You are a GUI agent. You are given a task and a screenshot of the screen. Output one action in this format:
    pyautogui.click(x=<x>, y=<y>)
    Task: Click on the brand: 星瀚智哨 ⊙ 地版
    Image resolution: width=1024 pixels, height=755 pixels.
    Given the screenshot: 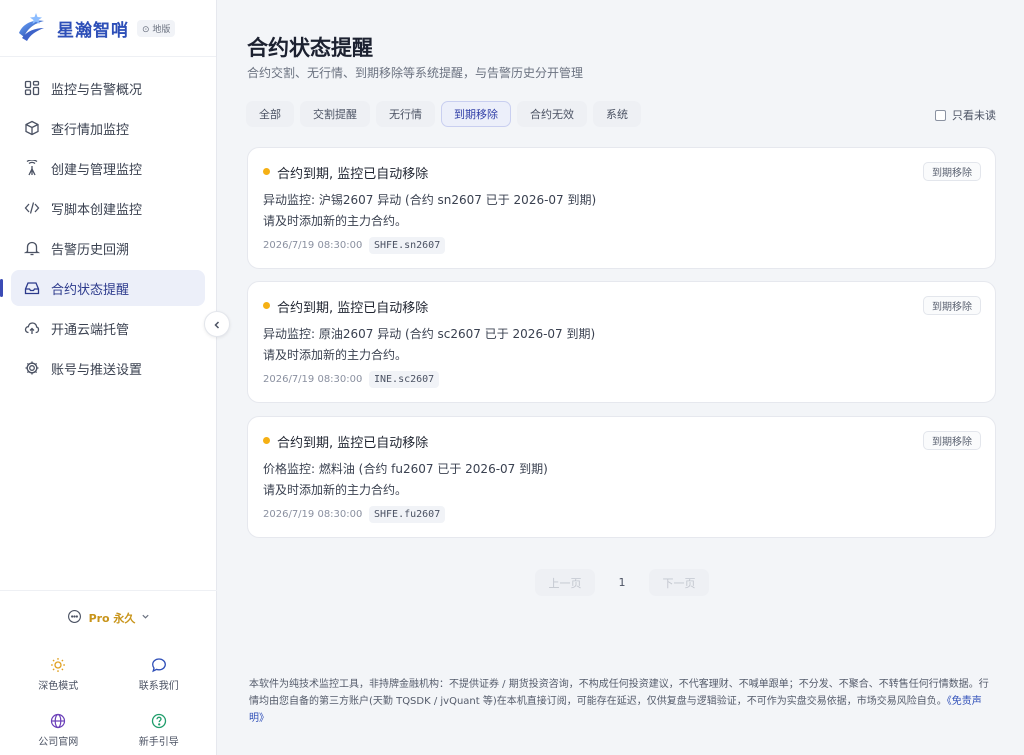 What is the action you would take?
    pyautogui.click(x=108, y=28)
    